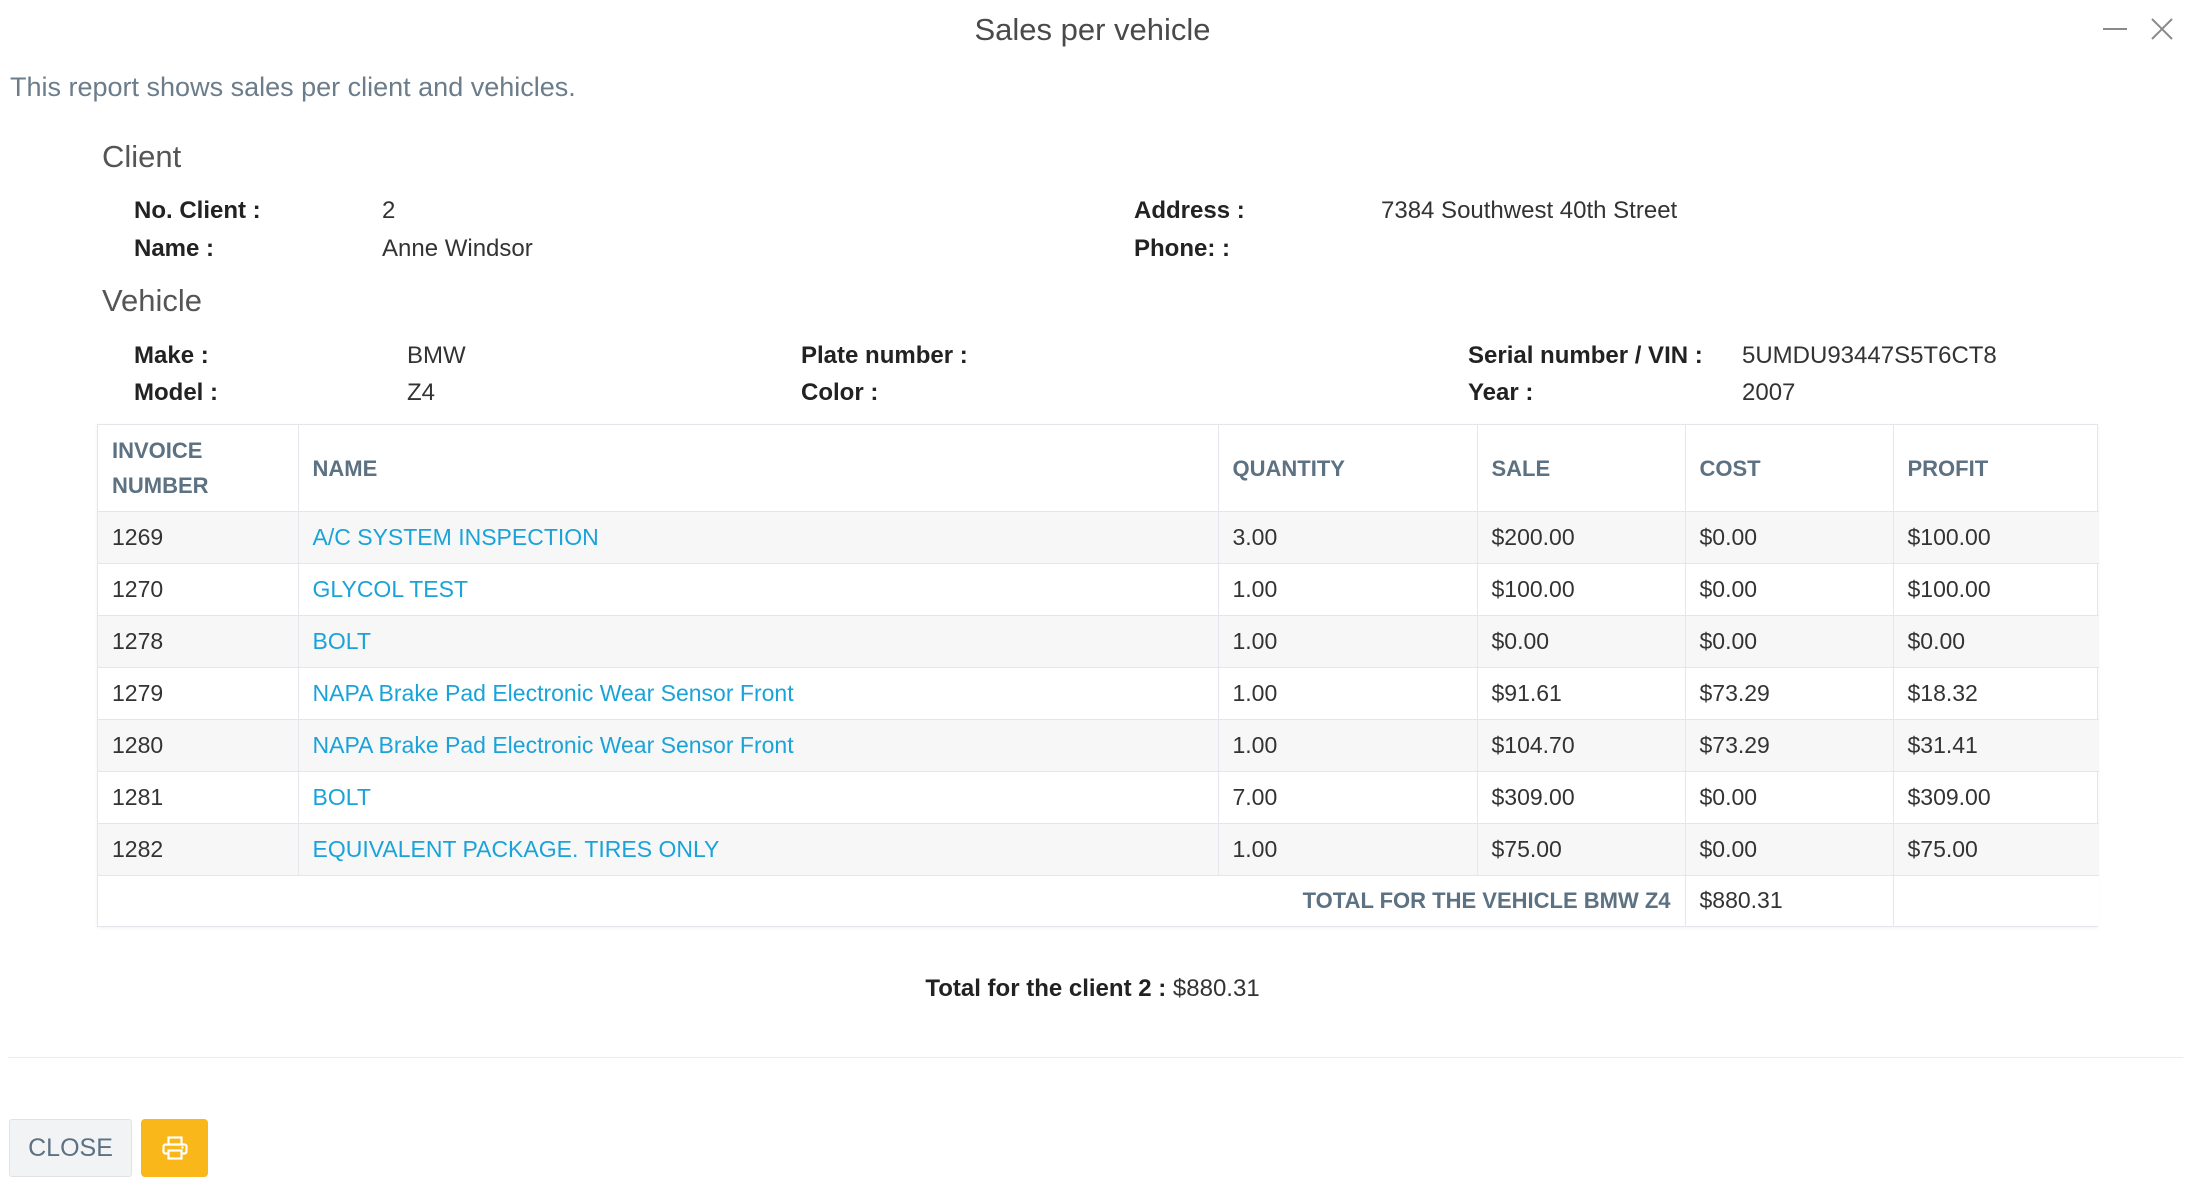 This screenshot has width=2185, height=1189. I want to click on footer-divider, so click(1095, 1057).